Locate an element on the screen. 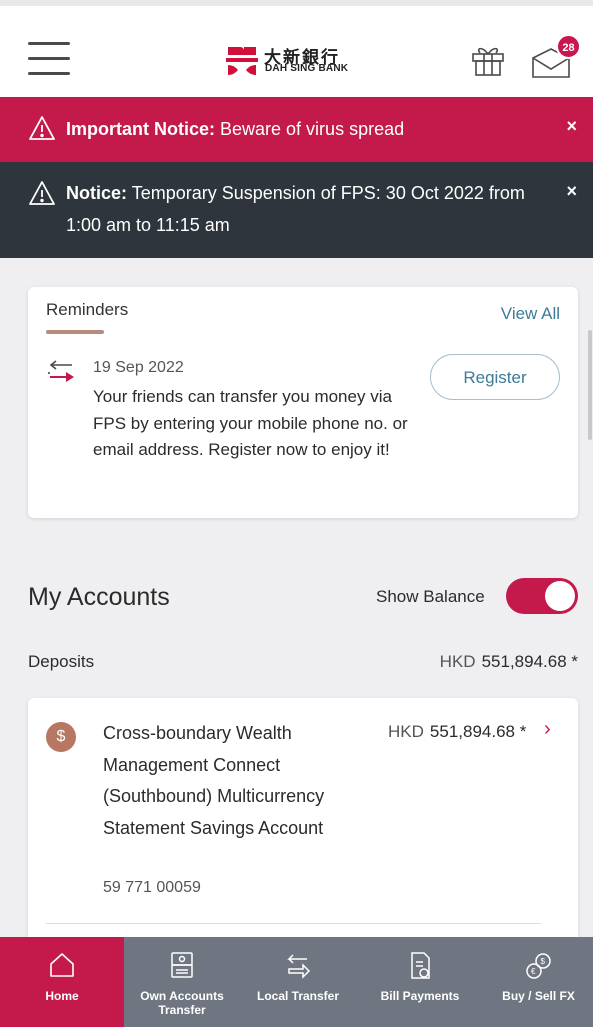  gift-icon is located at coordinates (488, 60).